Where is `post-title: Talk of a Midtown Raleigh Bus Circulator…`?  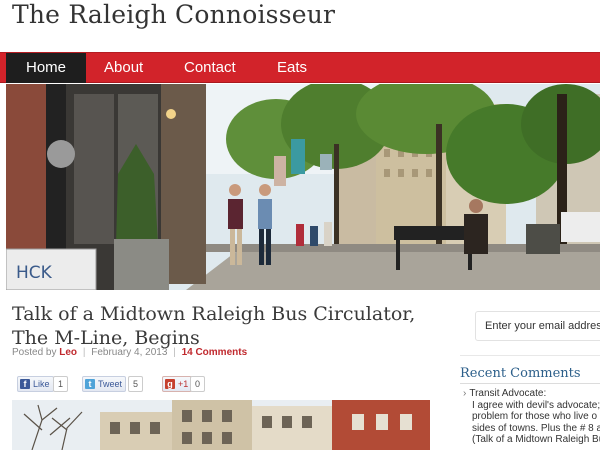 post-title: Talk of a Midtown Raleigh Bus Circulator… is located at coordinates (222, 326).